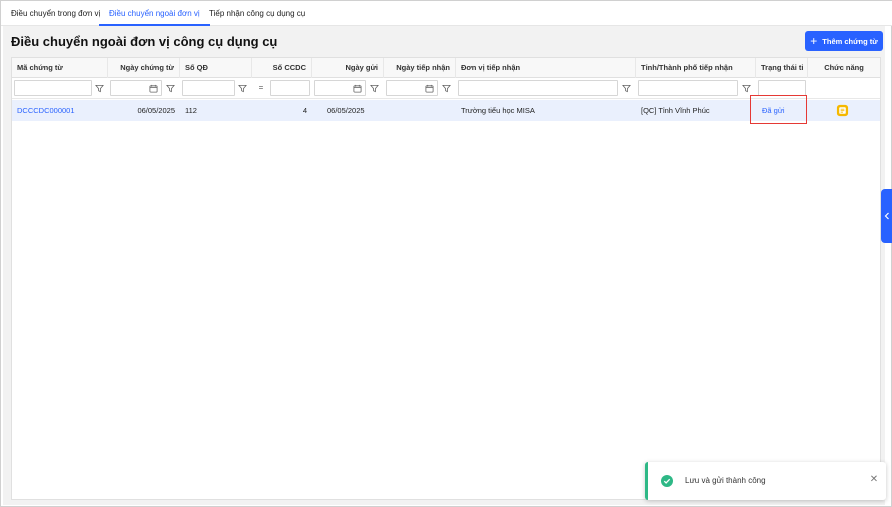 The image size is (892, 507). I want to click on chevron-left-icon, so click(886, 216).